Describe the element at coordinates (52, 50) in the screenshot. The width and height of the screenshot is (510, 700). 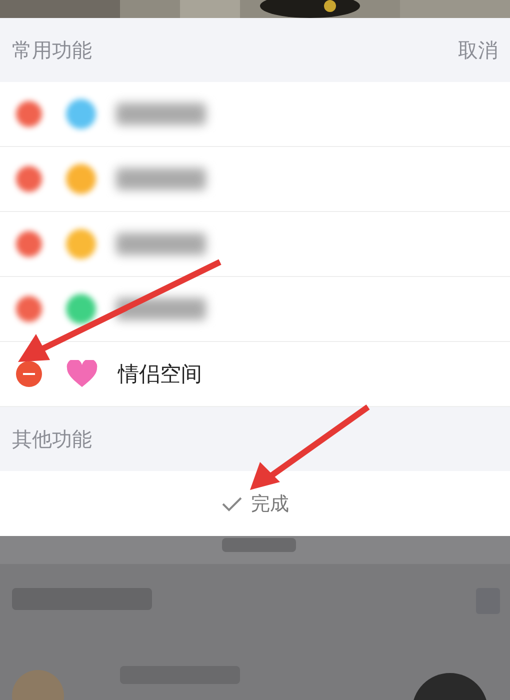
I see `section-title: 常用功能` at that location.